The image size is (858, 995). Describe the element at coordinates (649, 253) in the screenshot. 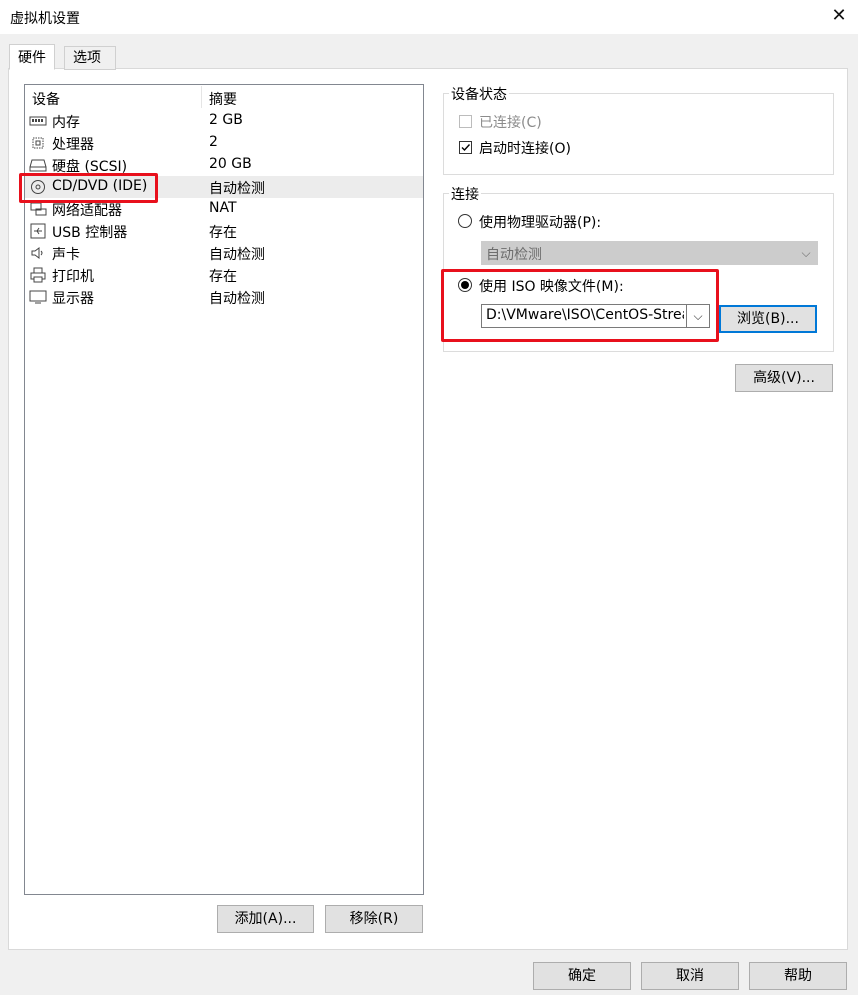

I see `physical-drive-dropdown: 自动检测 ⌵` at that location.